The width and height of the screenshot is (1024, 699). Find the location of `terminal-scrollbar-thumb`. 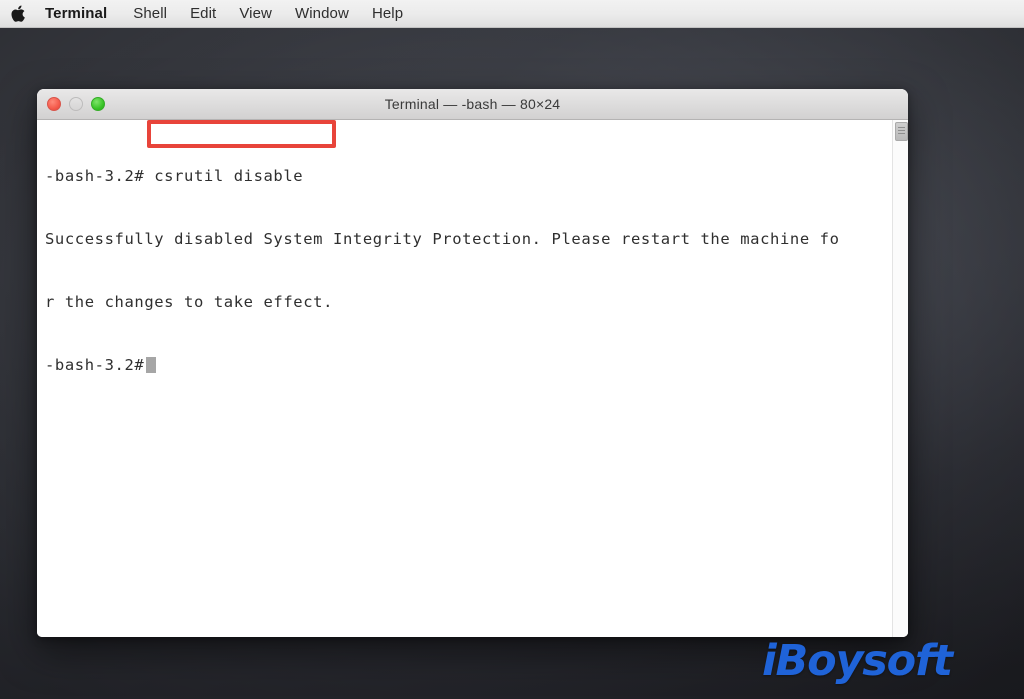

terminal-scrollbar-thumb is located at coordinates (901, 131).